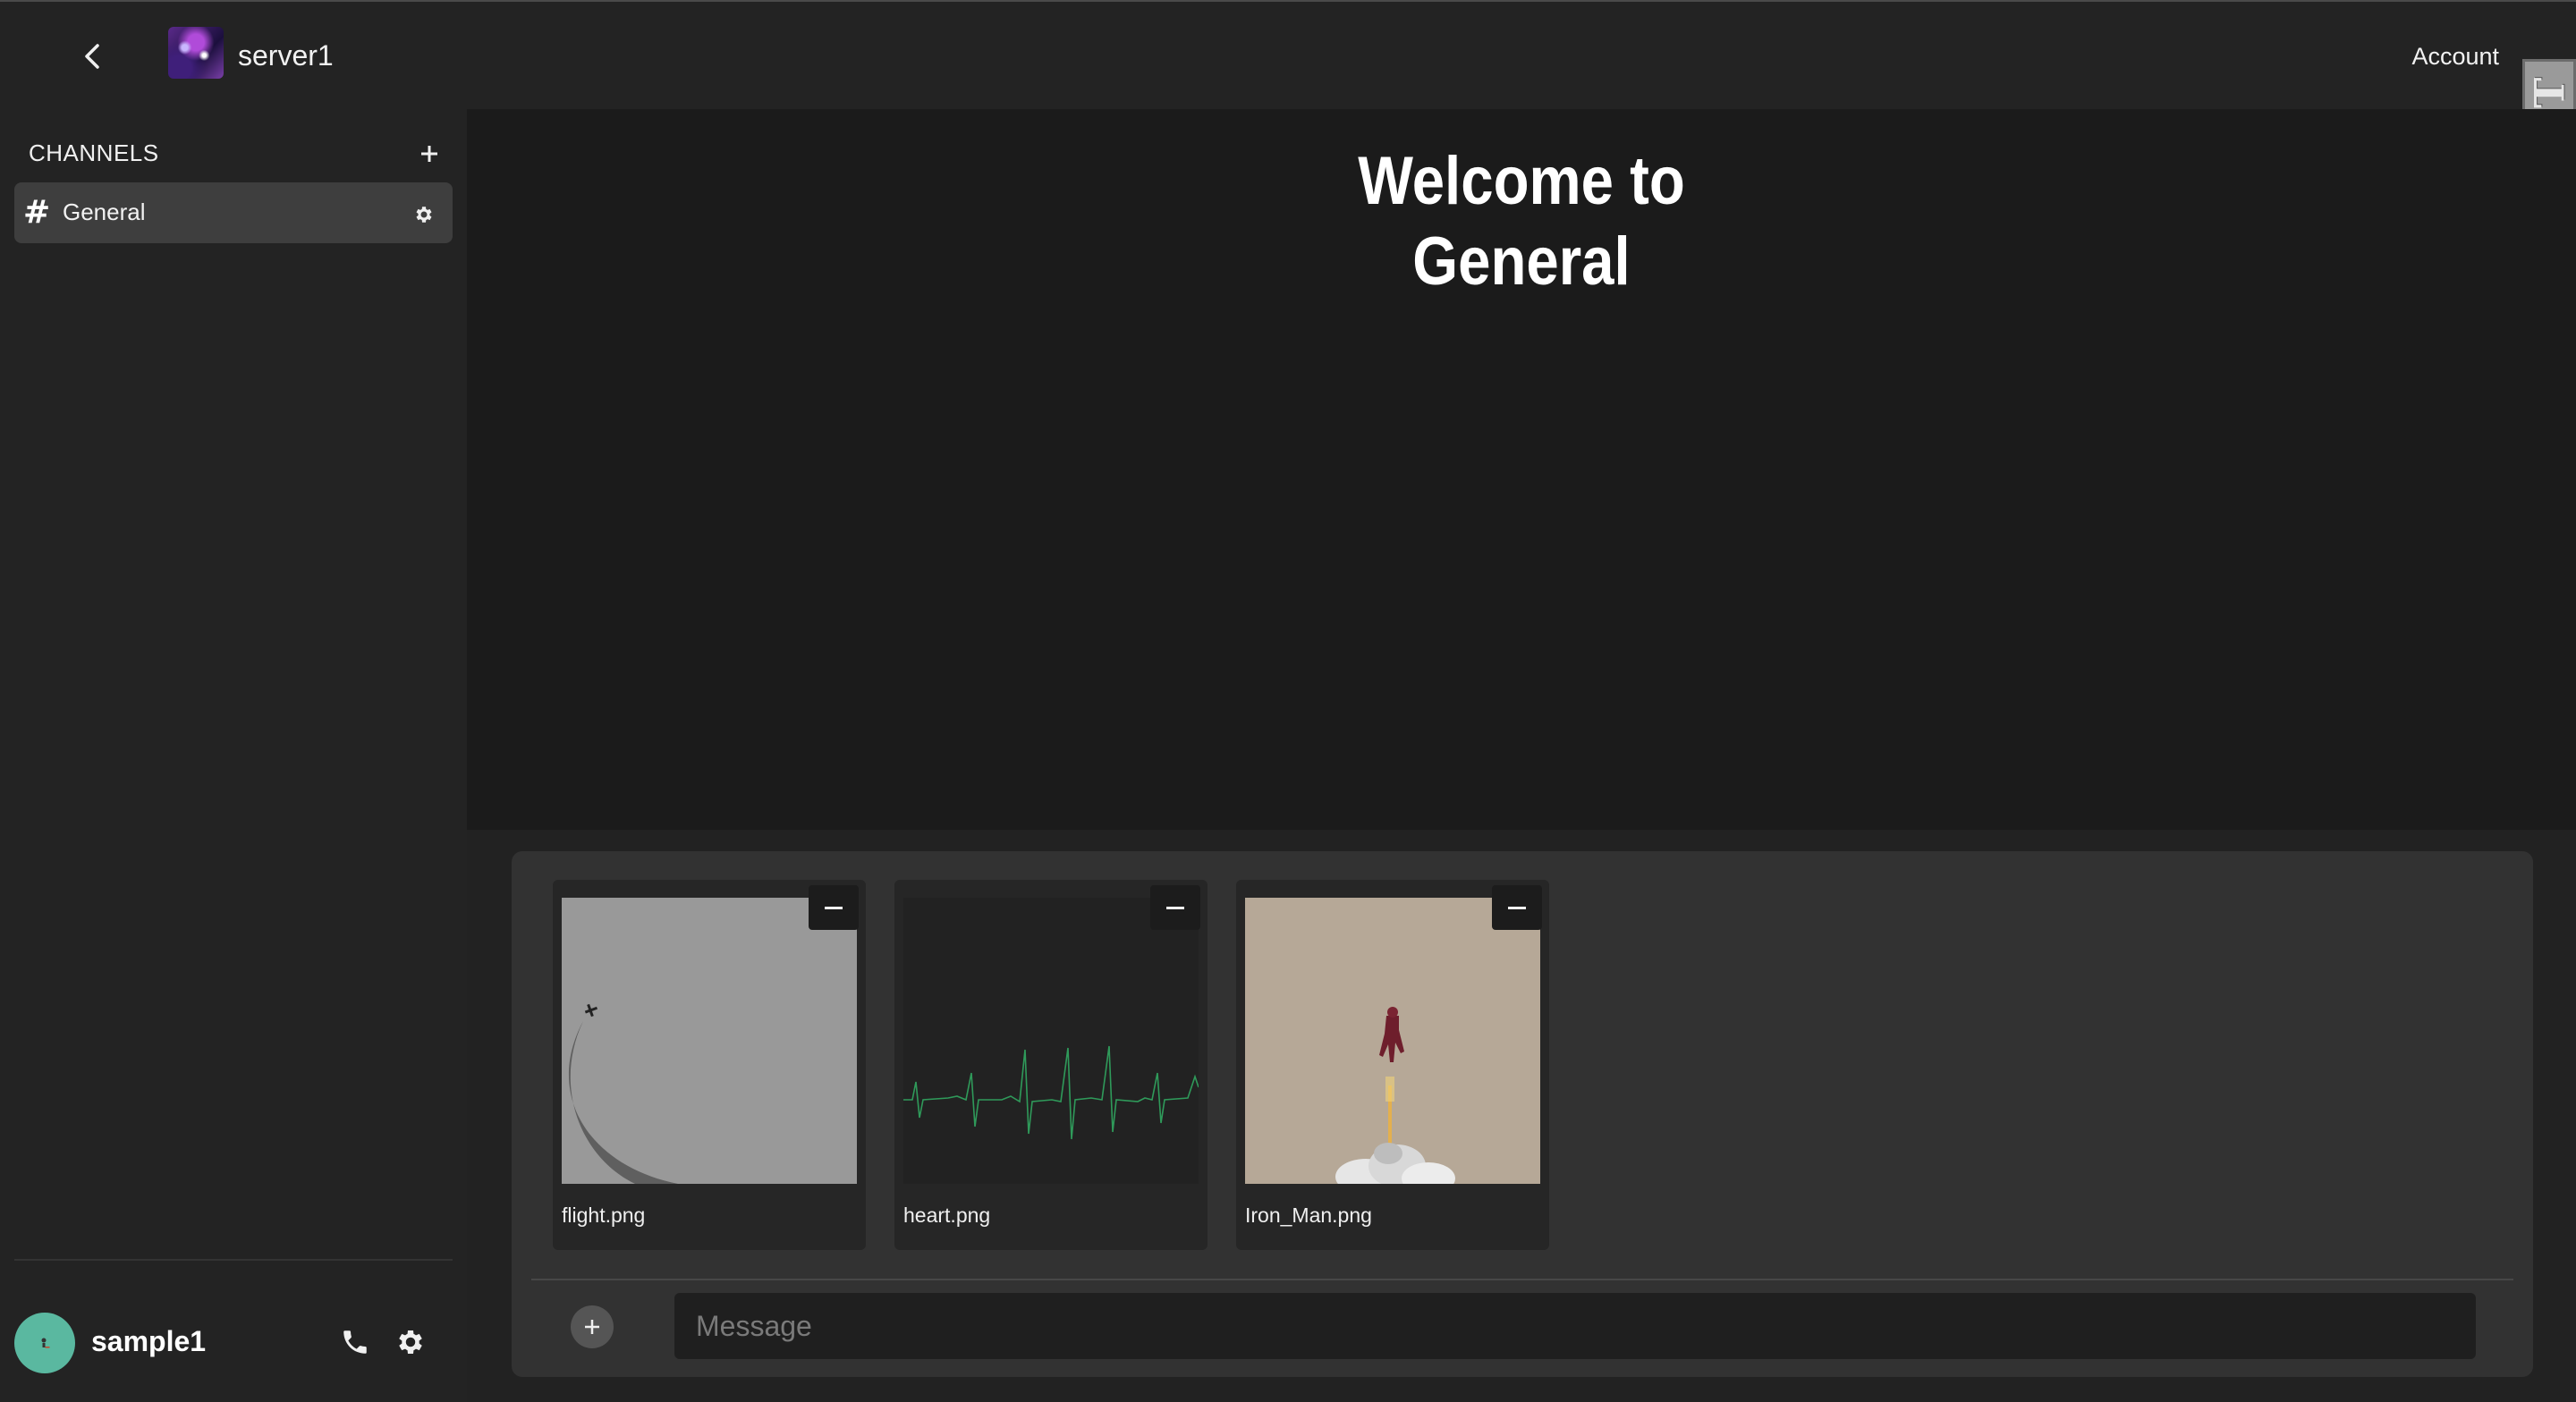 This screenshot has height=1402, width=2576. I want to click on chevron-left-icon, so click(92, 56).